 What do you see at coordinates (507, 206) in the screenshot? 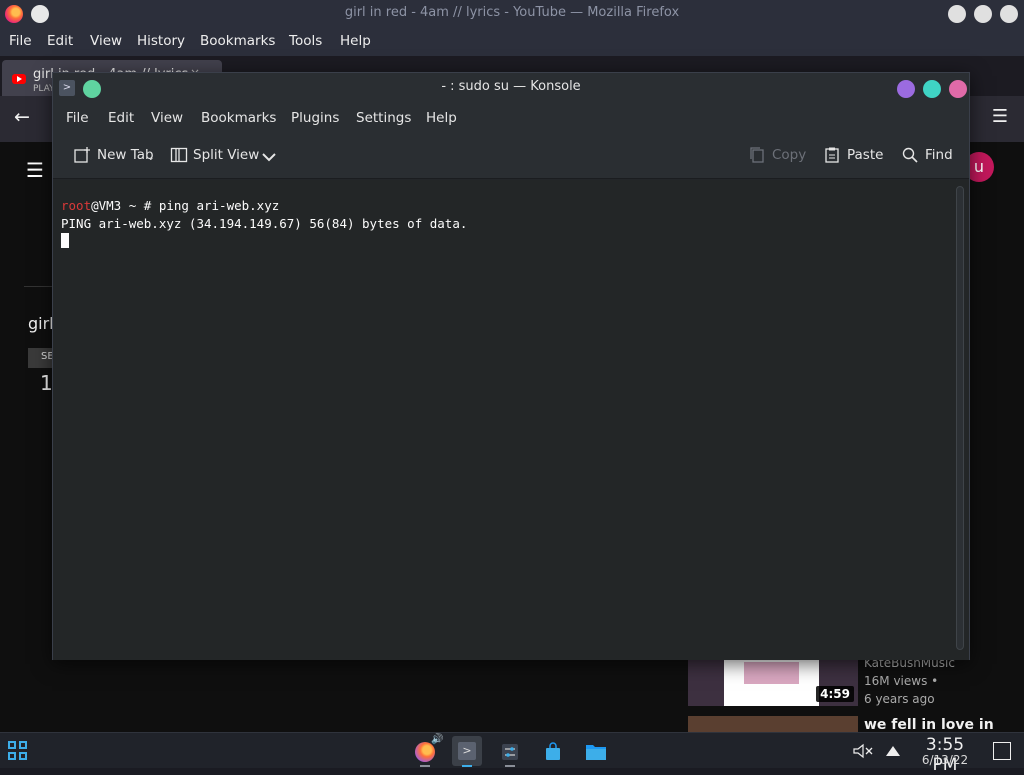
I see `terminal-line: root@VM3 ~ # ping ari-web.xyz` at bounding box center [507, 206].